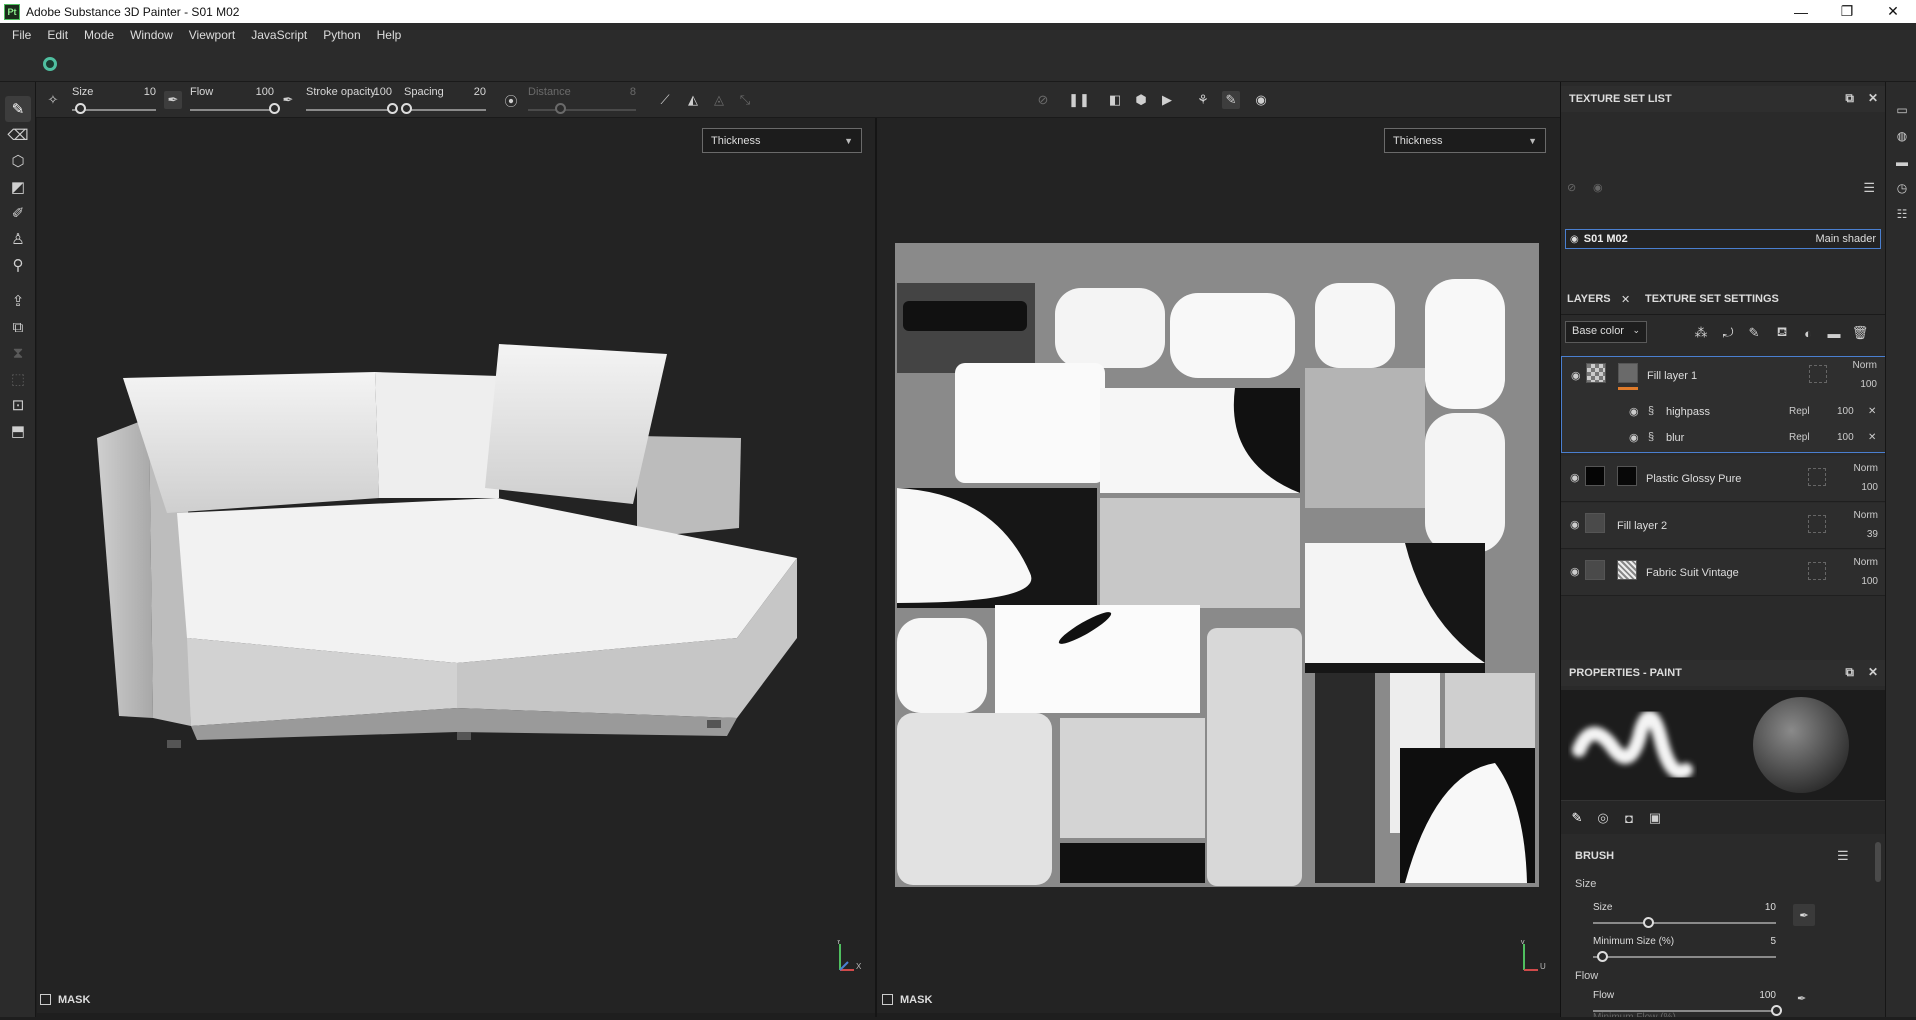  What do you see at coordinates (582, 101) in the screenshot?
I see `distance-slider: Distance 8` at bounding box center [582, 101].